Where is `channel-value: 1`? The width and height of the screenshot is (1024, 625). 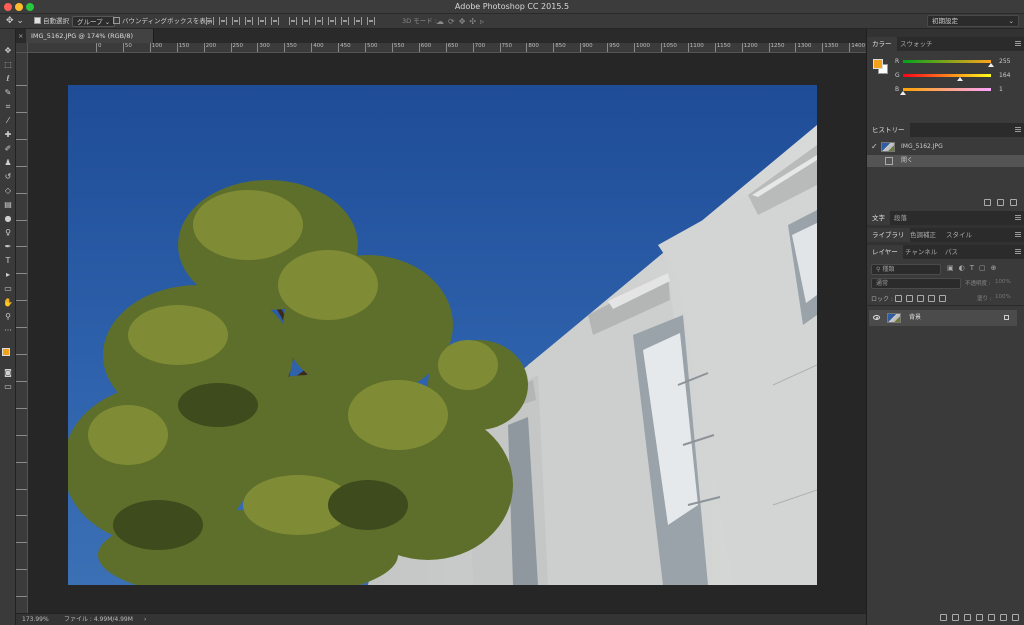
channel-value: 1 is located at coordinates (1001, 89).